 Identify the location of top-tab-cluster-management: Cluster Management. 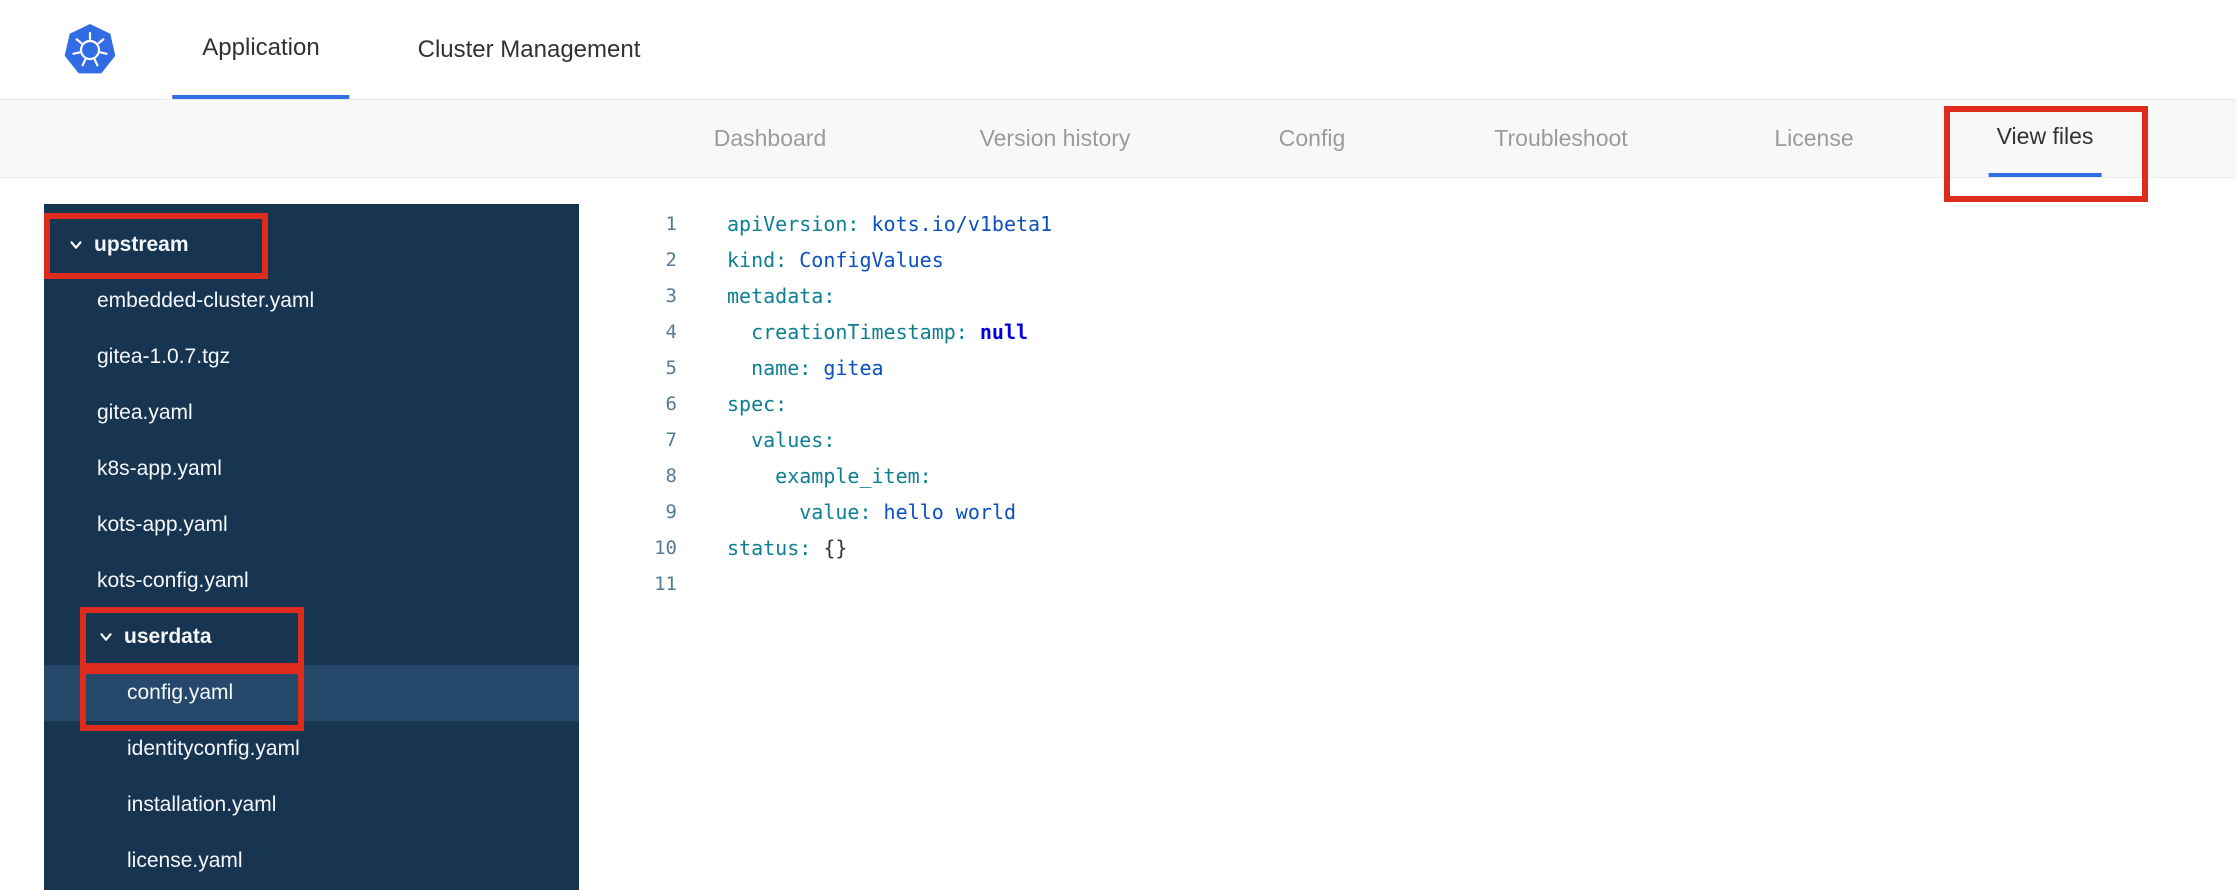
(529, 49).